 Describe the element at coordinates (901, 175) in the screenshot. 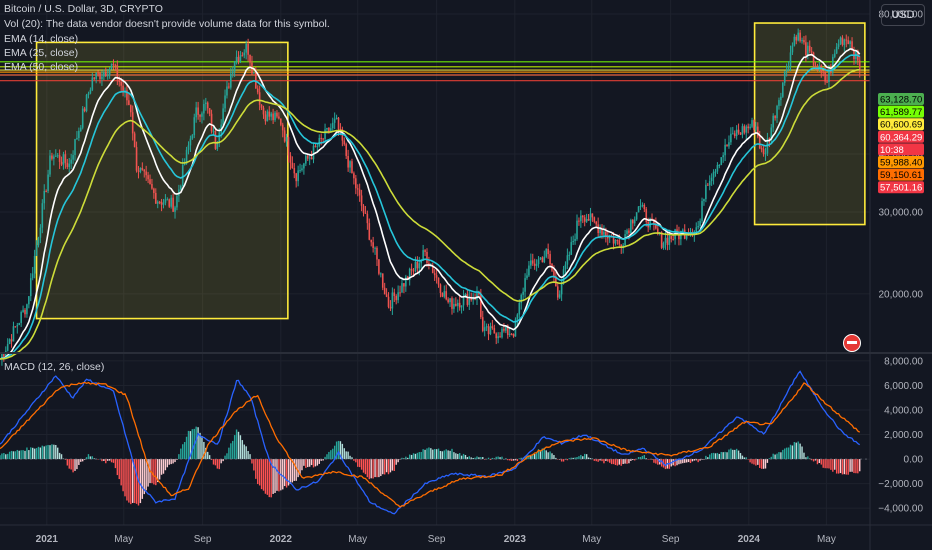

I see `price-label-text: 59,150.61` at that location.